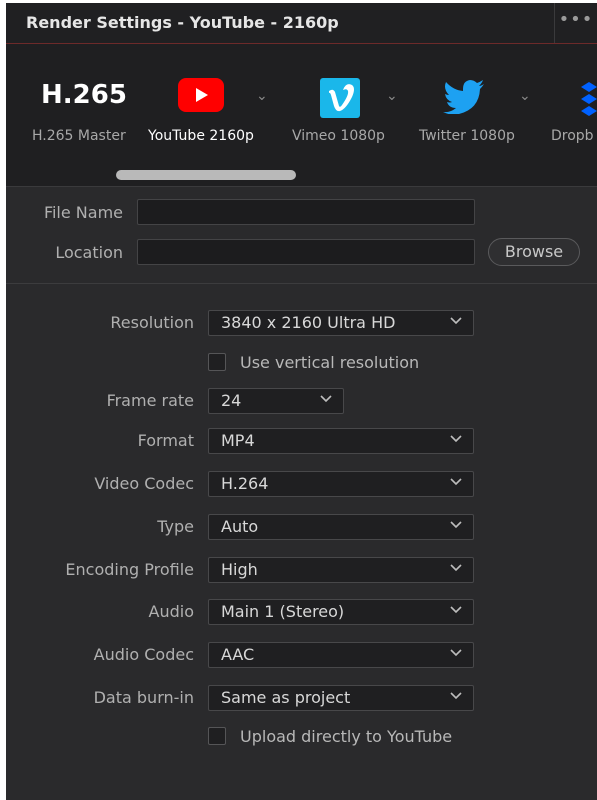 The width and height of the screenshot is (597, 800). Describe the element at coordinates (239, 569) in the screenshot. I see `encoding-profile-value: High` at that location.